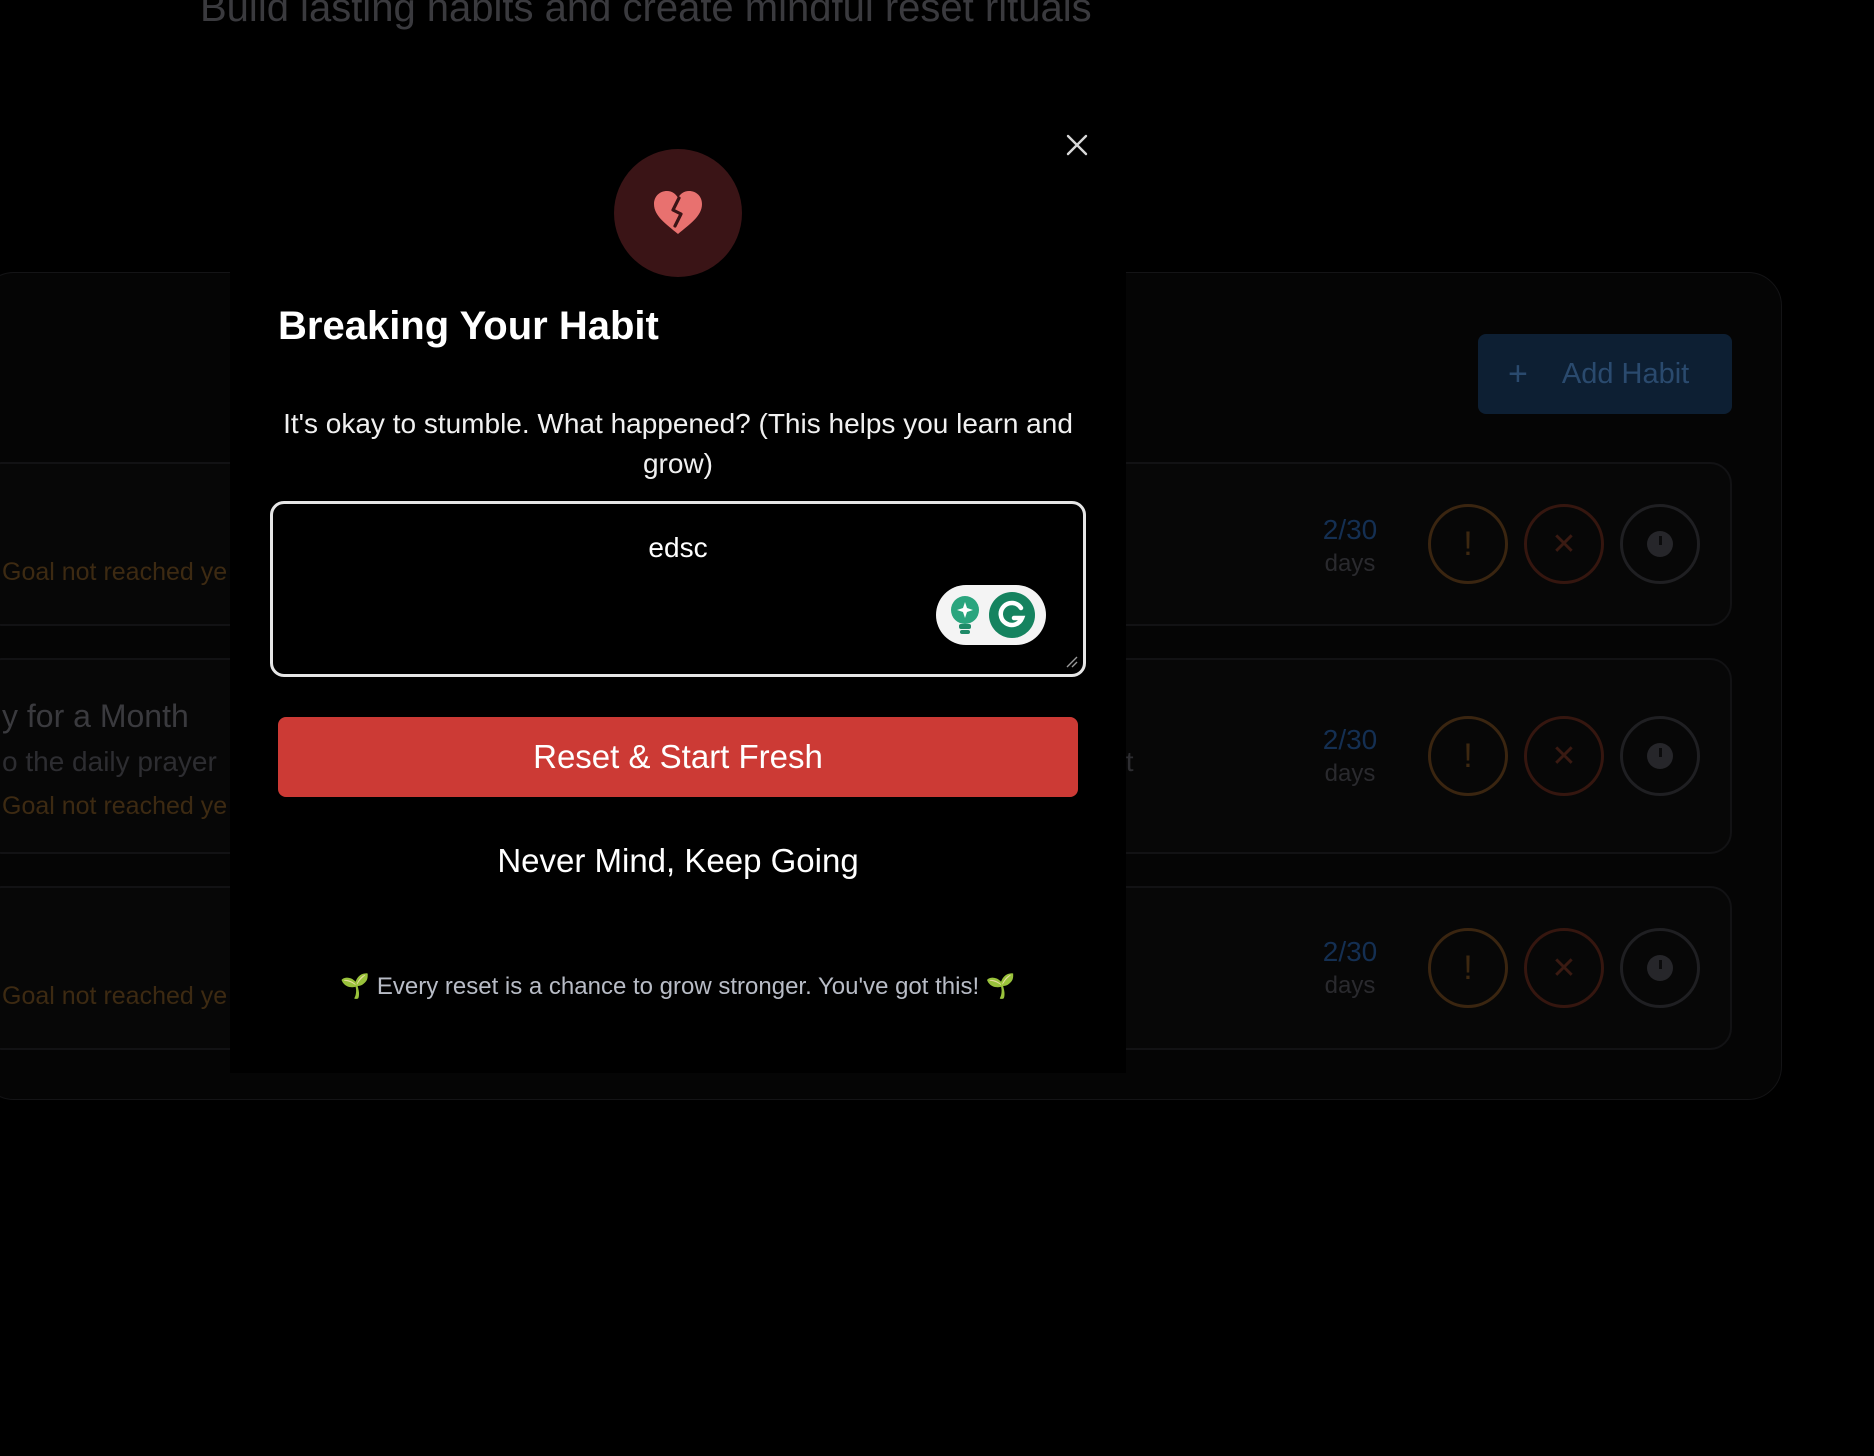  I want to click on modal-title: Breaking Your Habit, so click(468, 326).